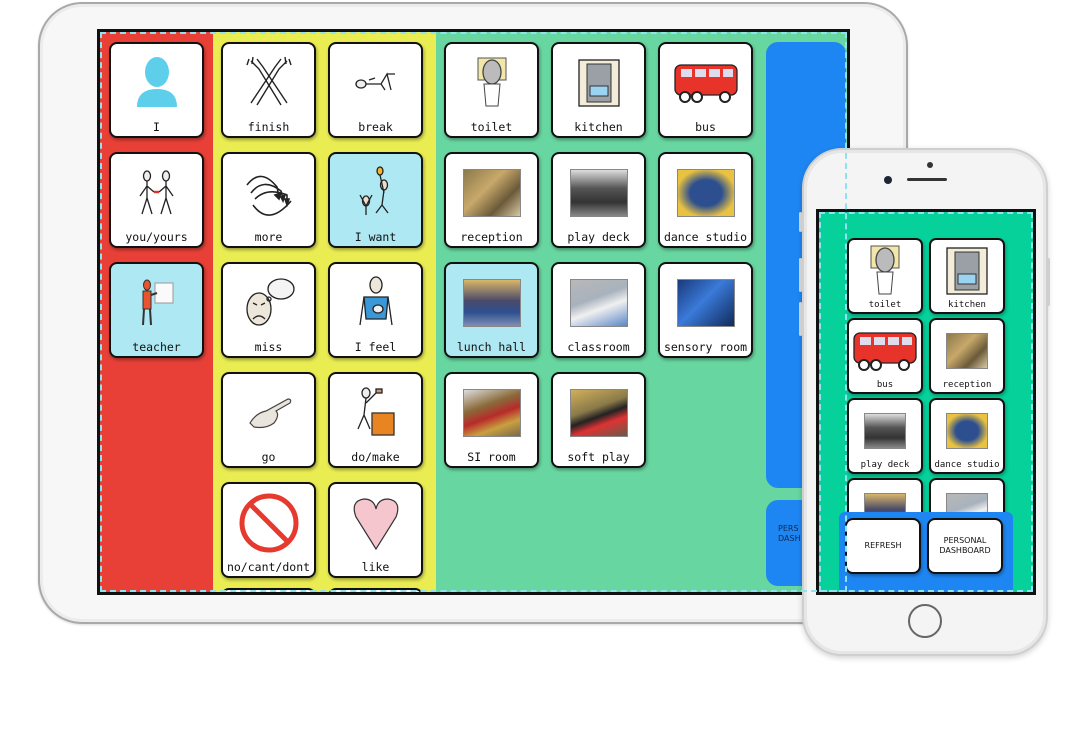 This screenshot has width=1088, height=751. I want to click on person-silhouette-icon, so click(156, 83).